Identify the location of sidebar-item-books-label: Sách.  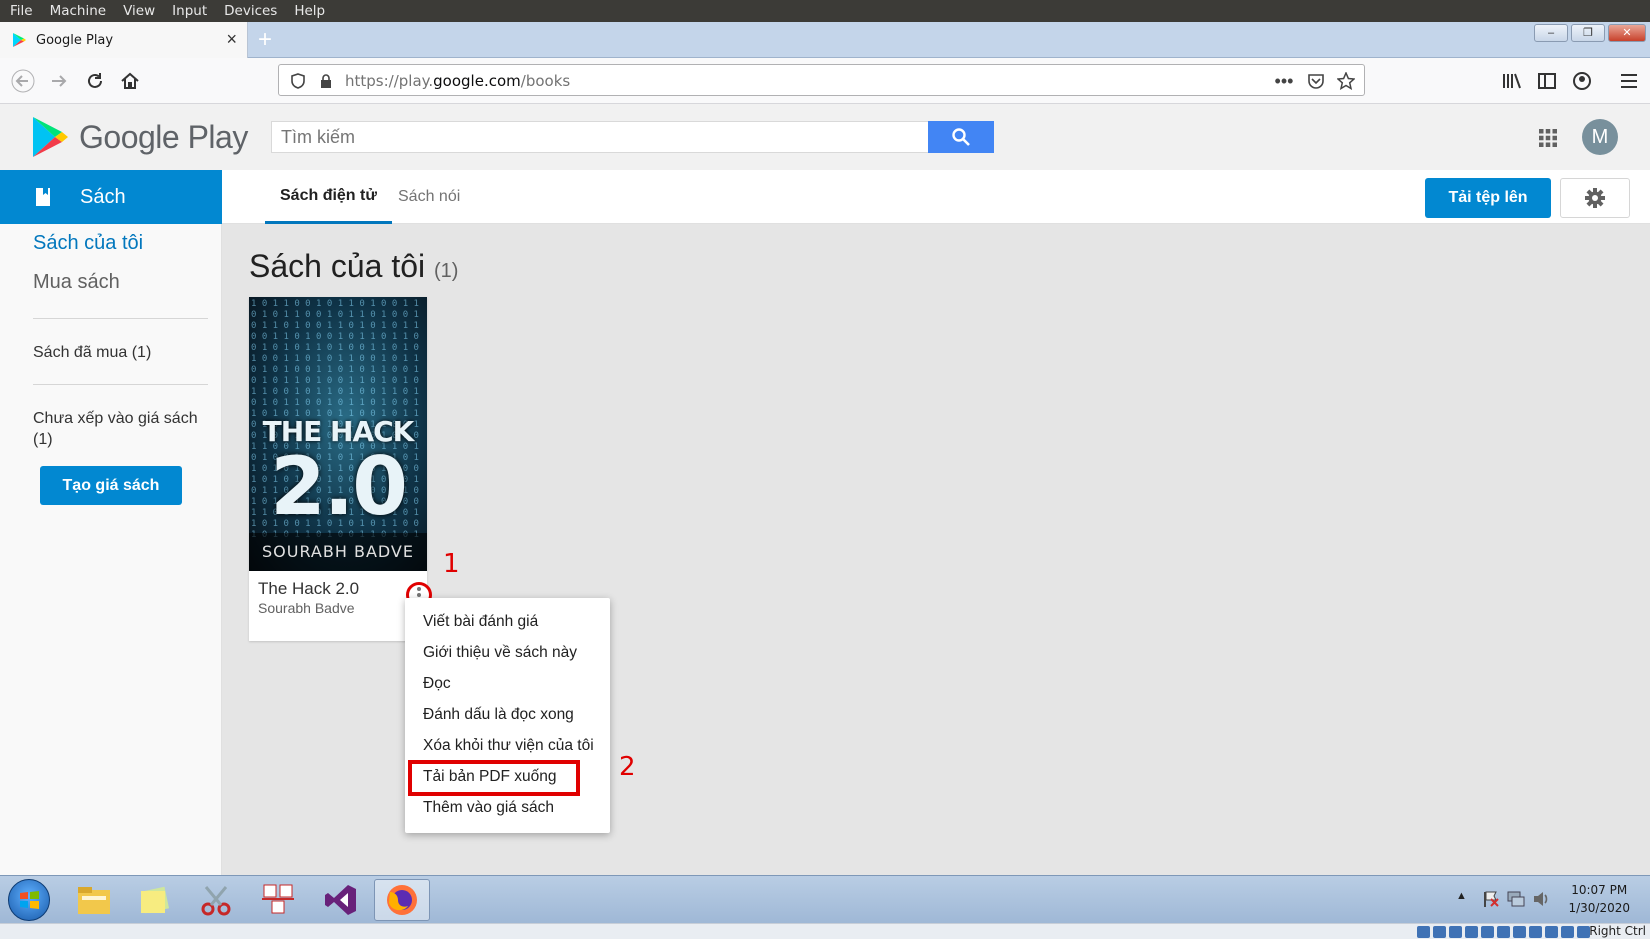
(103, 196).